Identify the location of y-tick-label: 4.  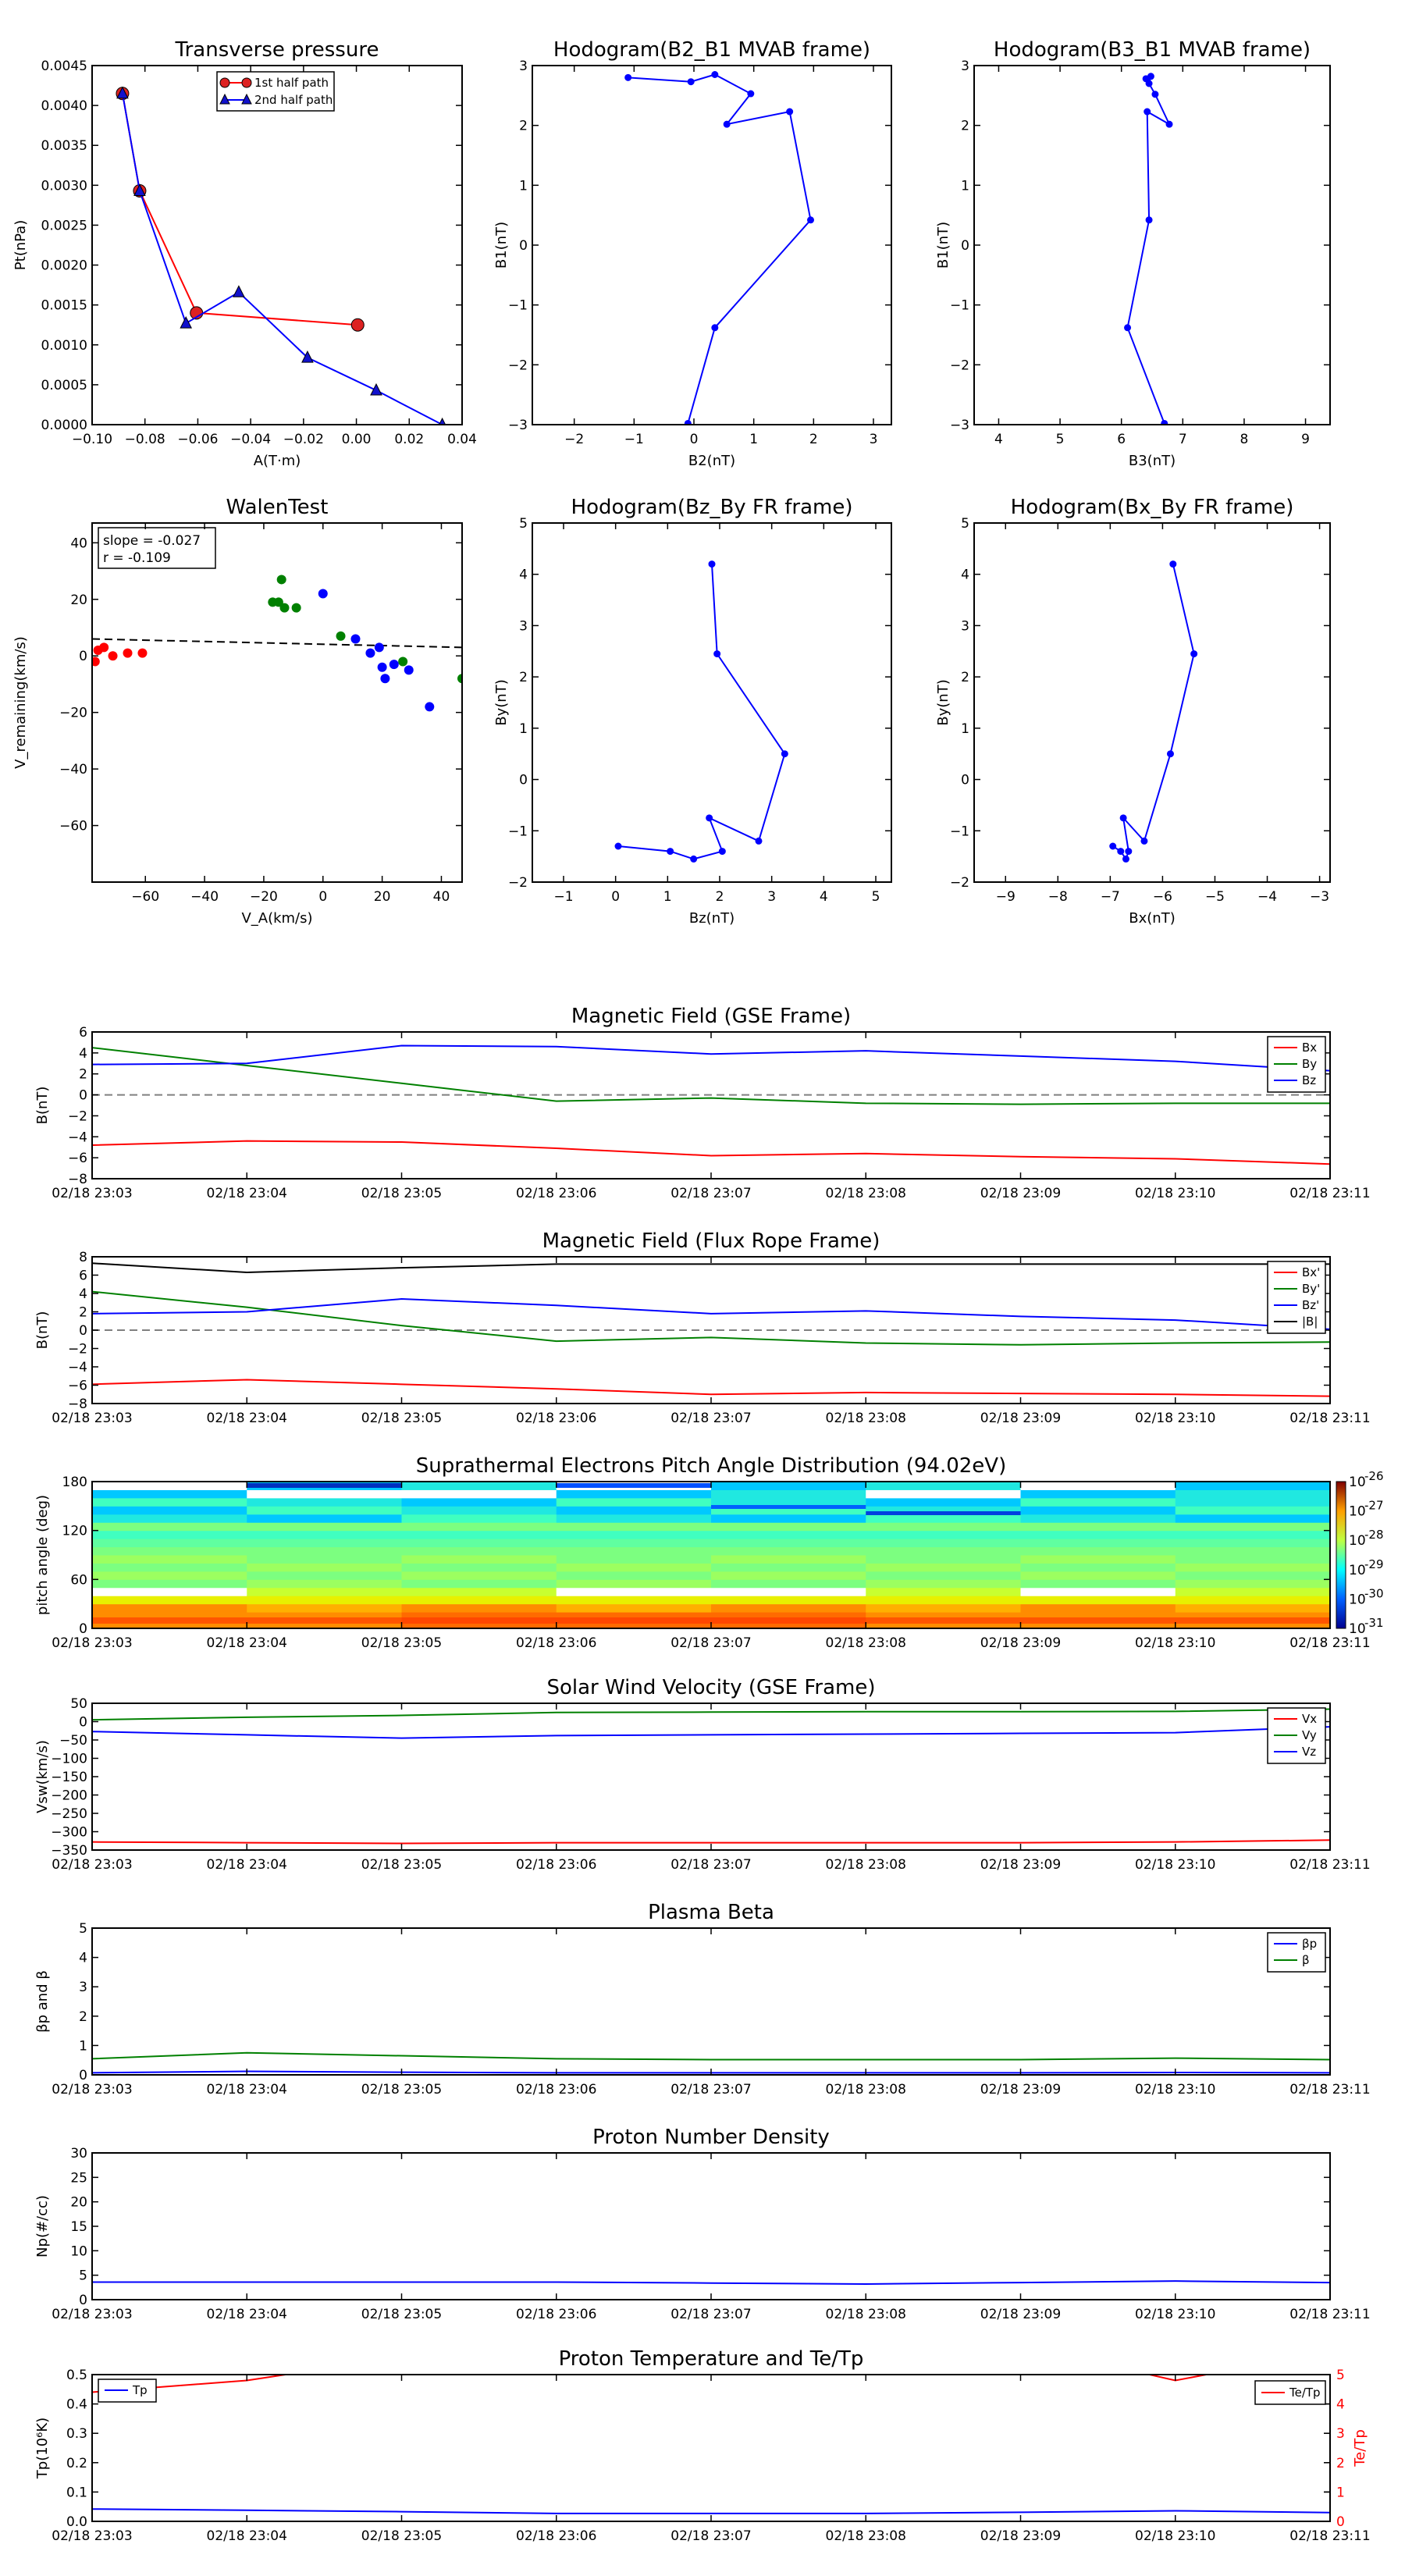
(83, 1958).